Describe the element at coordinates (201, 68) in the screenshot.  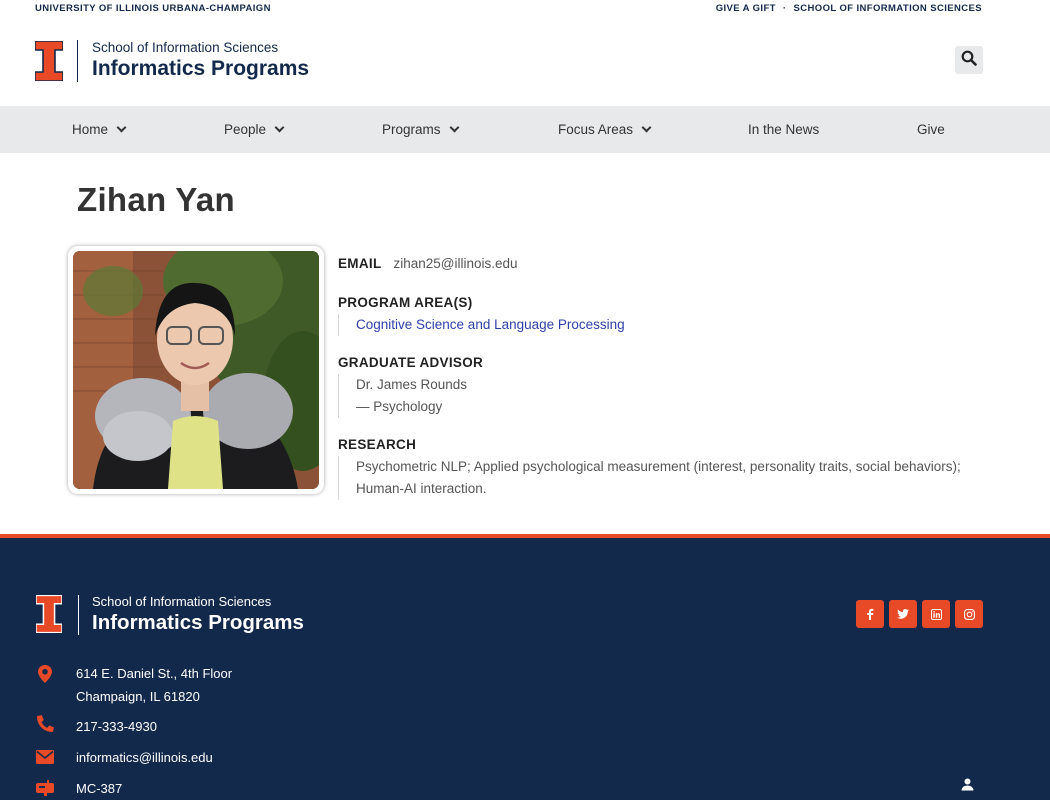
I see `logo-program-name: Informatics Programs` at that location.